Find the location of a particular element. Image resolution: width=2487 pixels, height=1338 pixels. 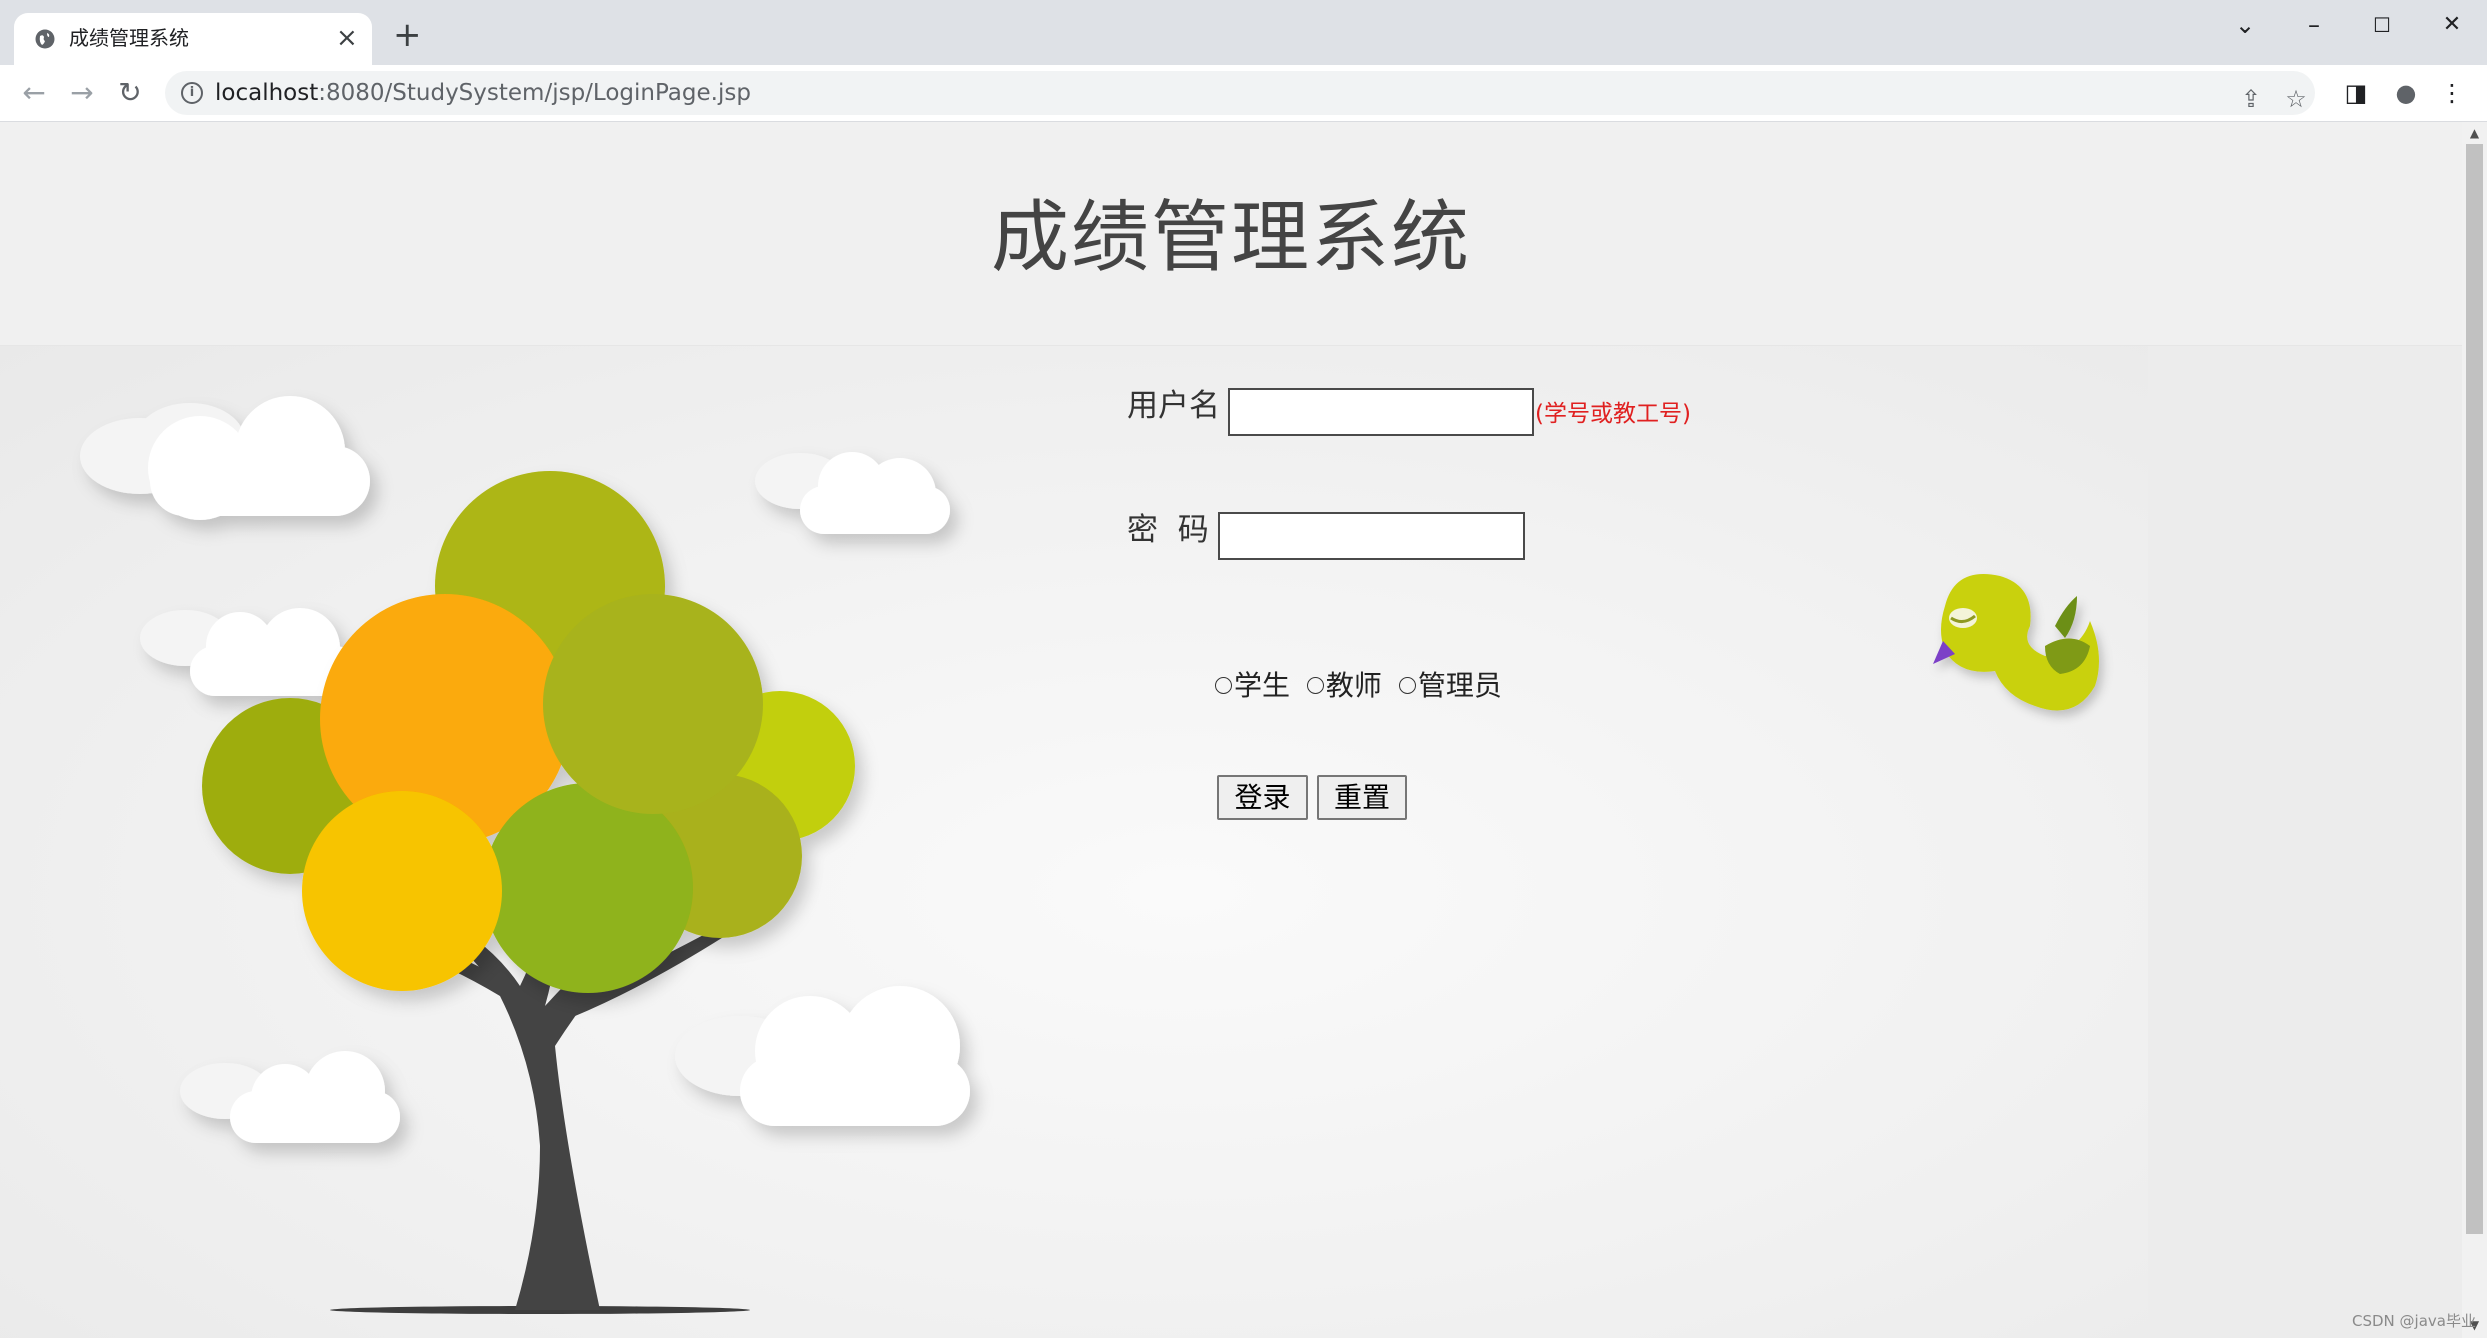

side-panel-icon: ◨ is located at coordinates (2356, 93).